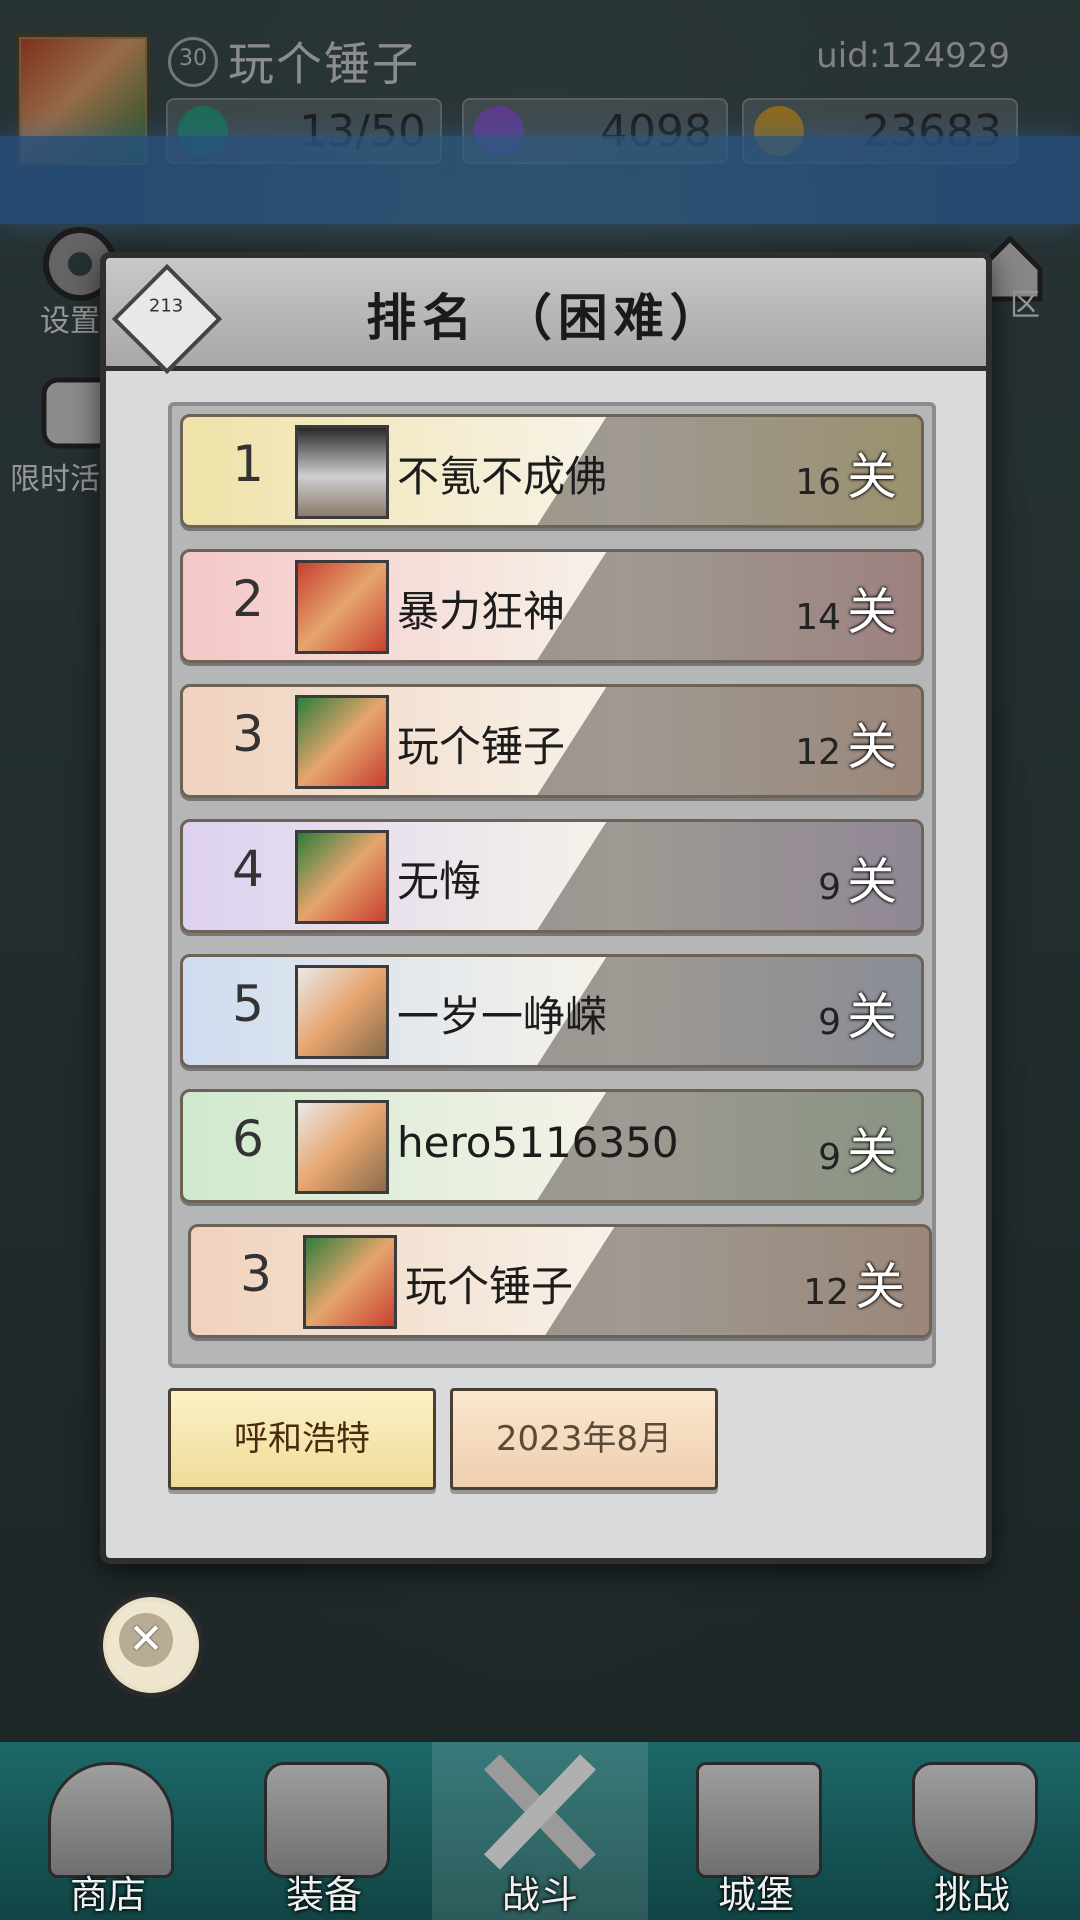 Image resolution: width=1080 pixels, height=1920 pixels. Describe the element at coordinates (248, 599) in the screenshot. I see `row-rank: 2` at that location.